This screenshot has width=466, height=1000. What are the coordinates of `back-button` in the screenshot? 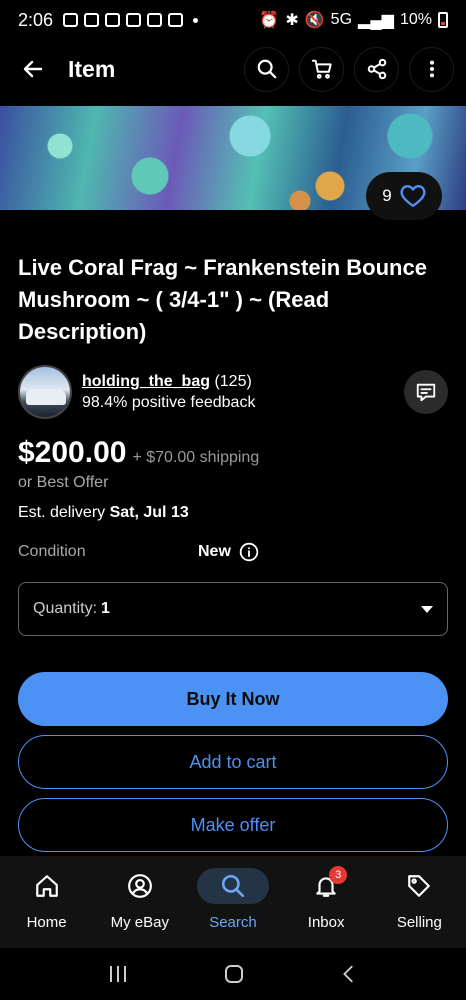 It's located at (33, 69).